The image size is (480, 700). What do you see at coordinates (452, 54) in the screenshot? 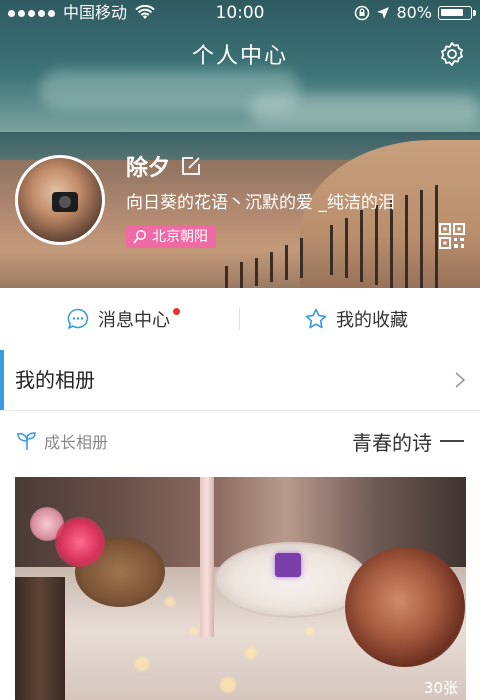
I see `gear-icon` at bounding box center [452, 54].